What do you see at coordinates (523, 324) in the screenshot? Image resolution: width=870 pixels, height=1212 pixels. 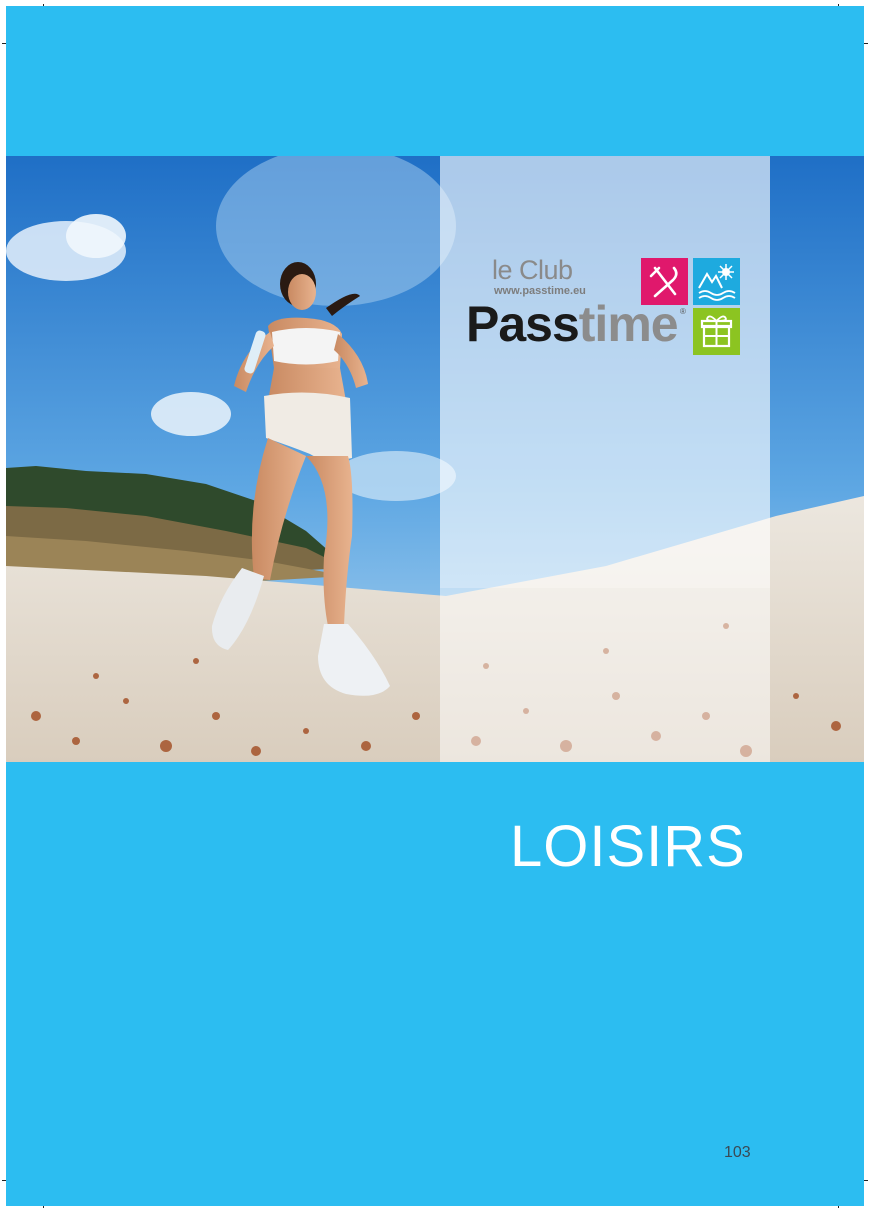 I see `logo-brand-dark: Pass` at bounding box center [523, 324].